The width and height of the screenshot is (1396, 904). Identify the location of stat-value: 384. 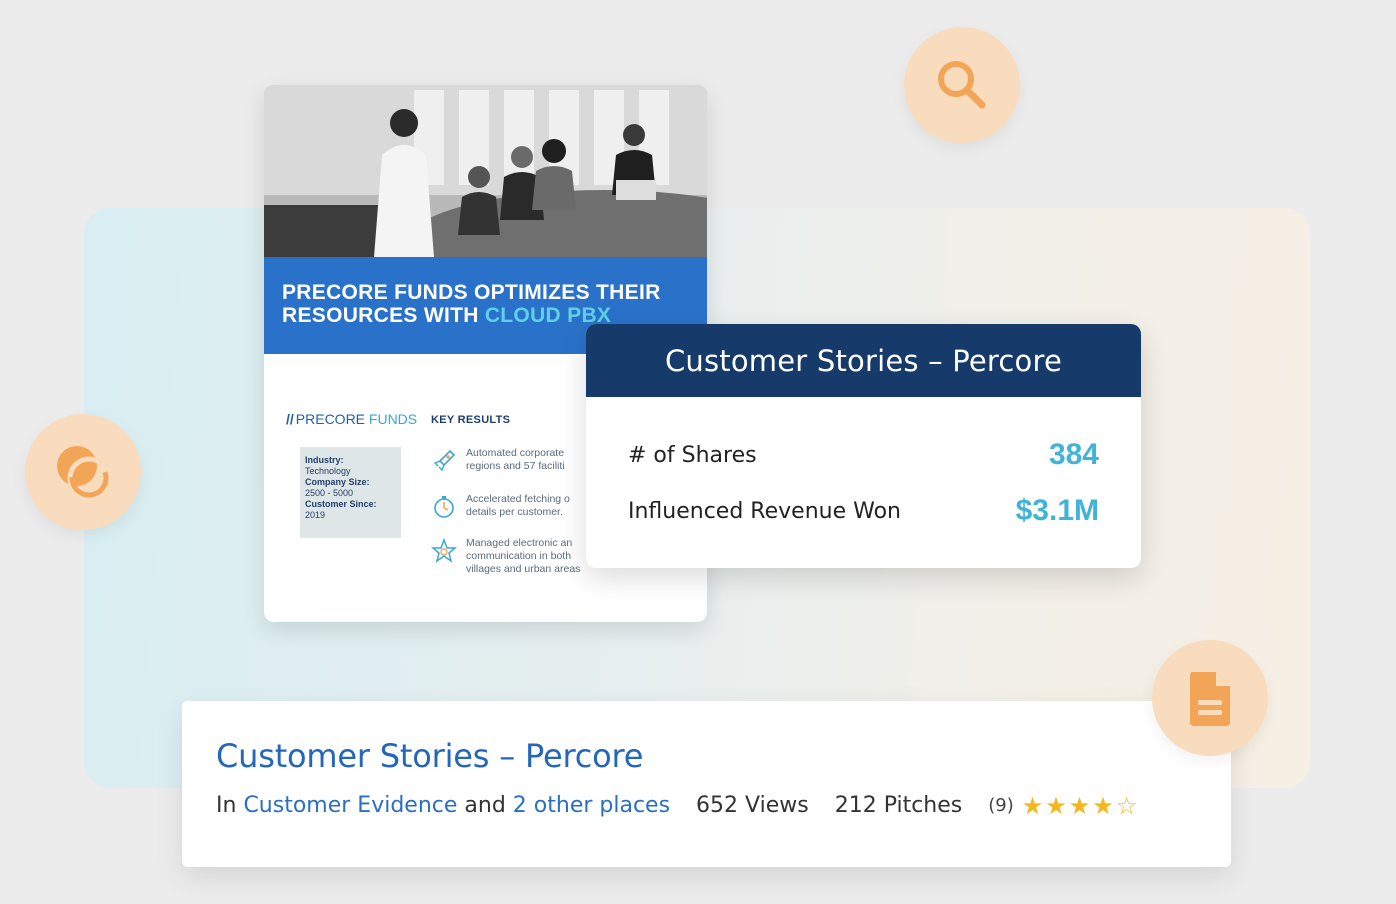
(1073, 454).